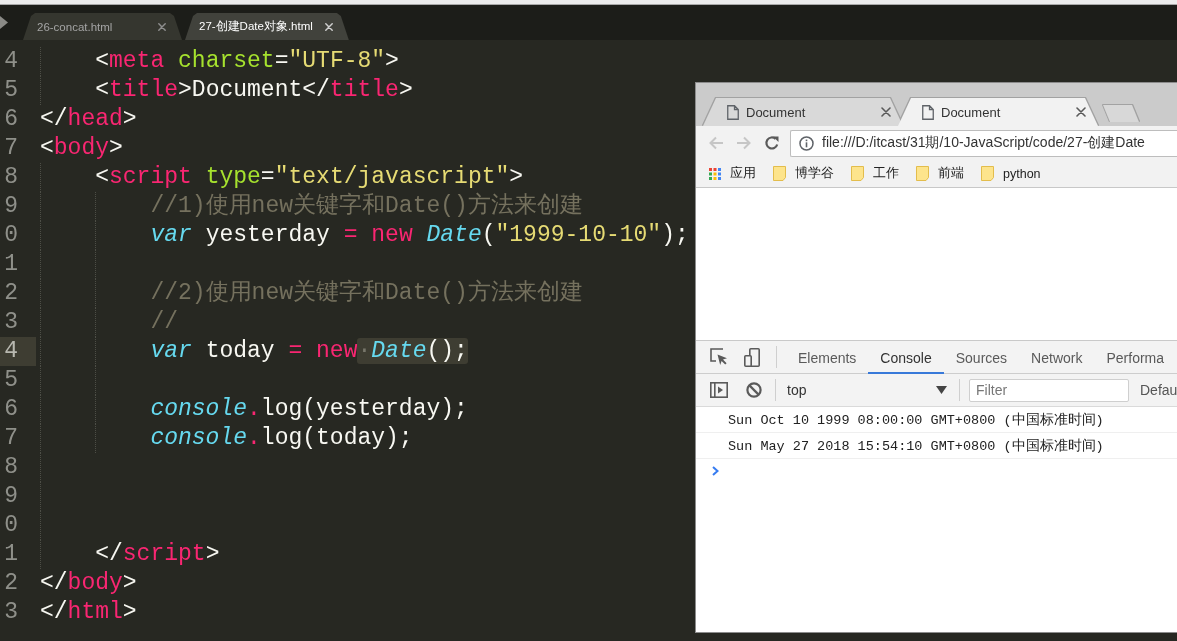 The image size is (1177, 641). Describe the element at coordinates (719, 357) in the screenshot. I see `inspect-icon` at that location.